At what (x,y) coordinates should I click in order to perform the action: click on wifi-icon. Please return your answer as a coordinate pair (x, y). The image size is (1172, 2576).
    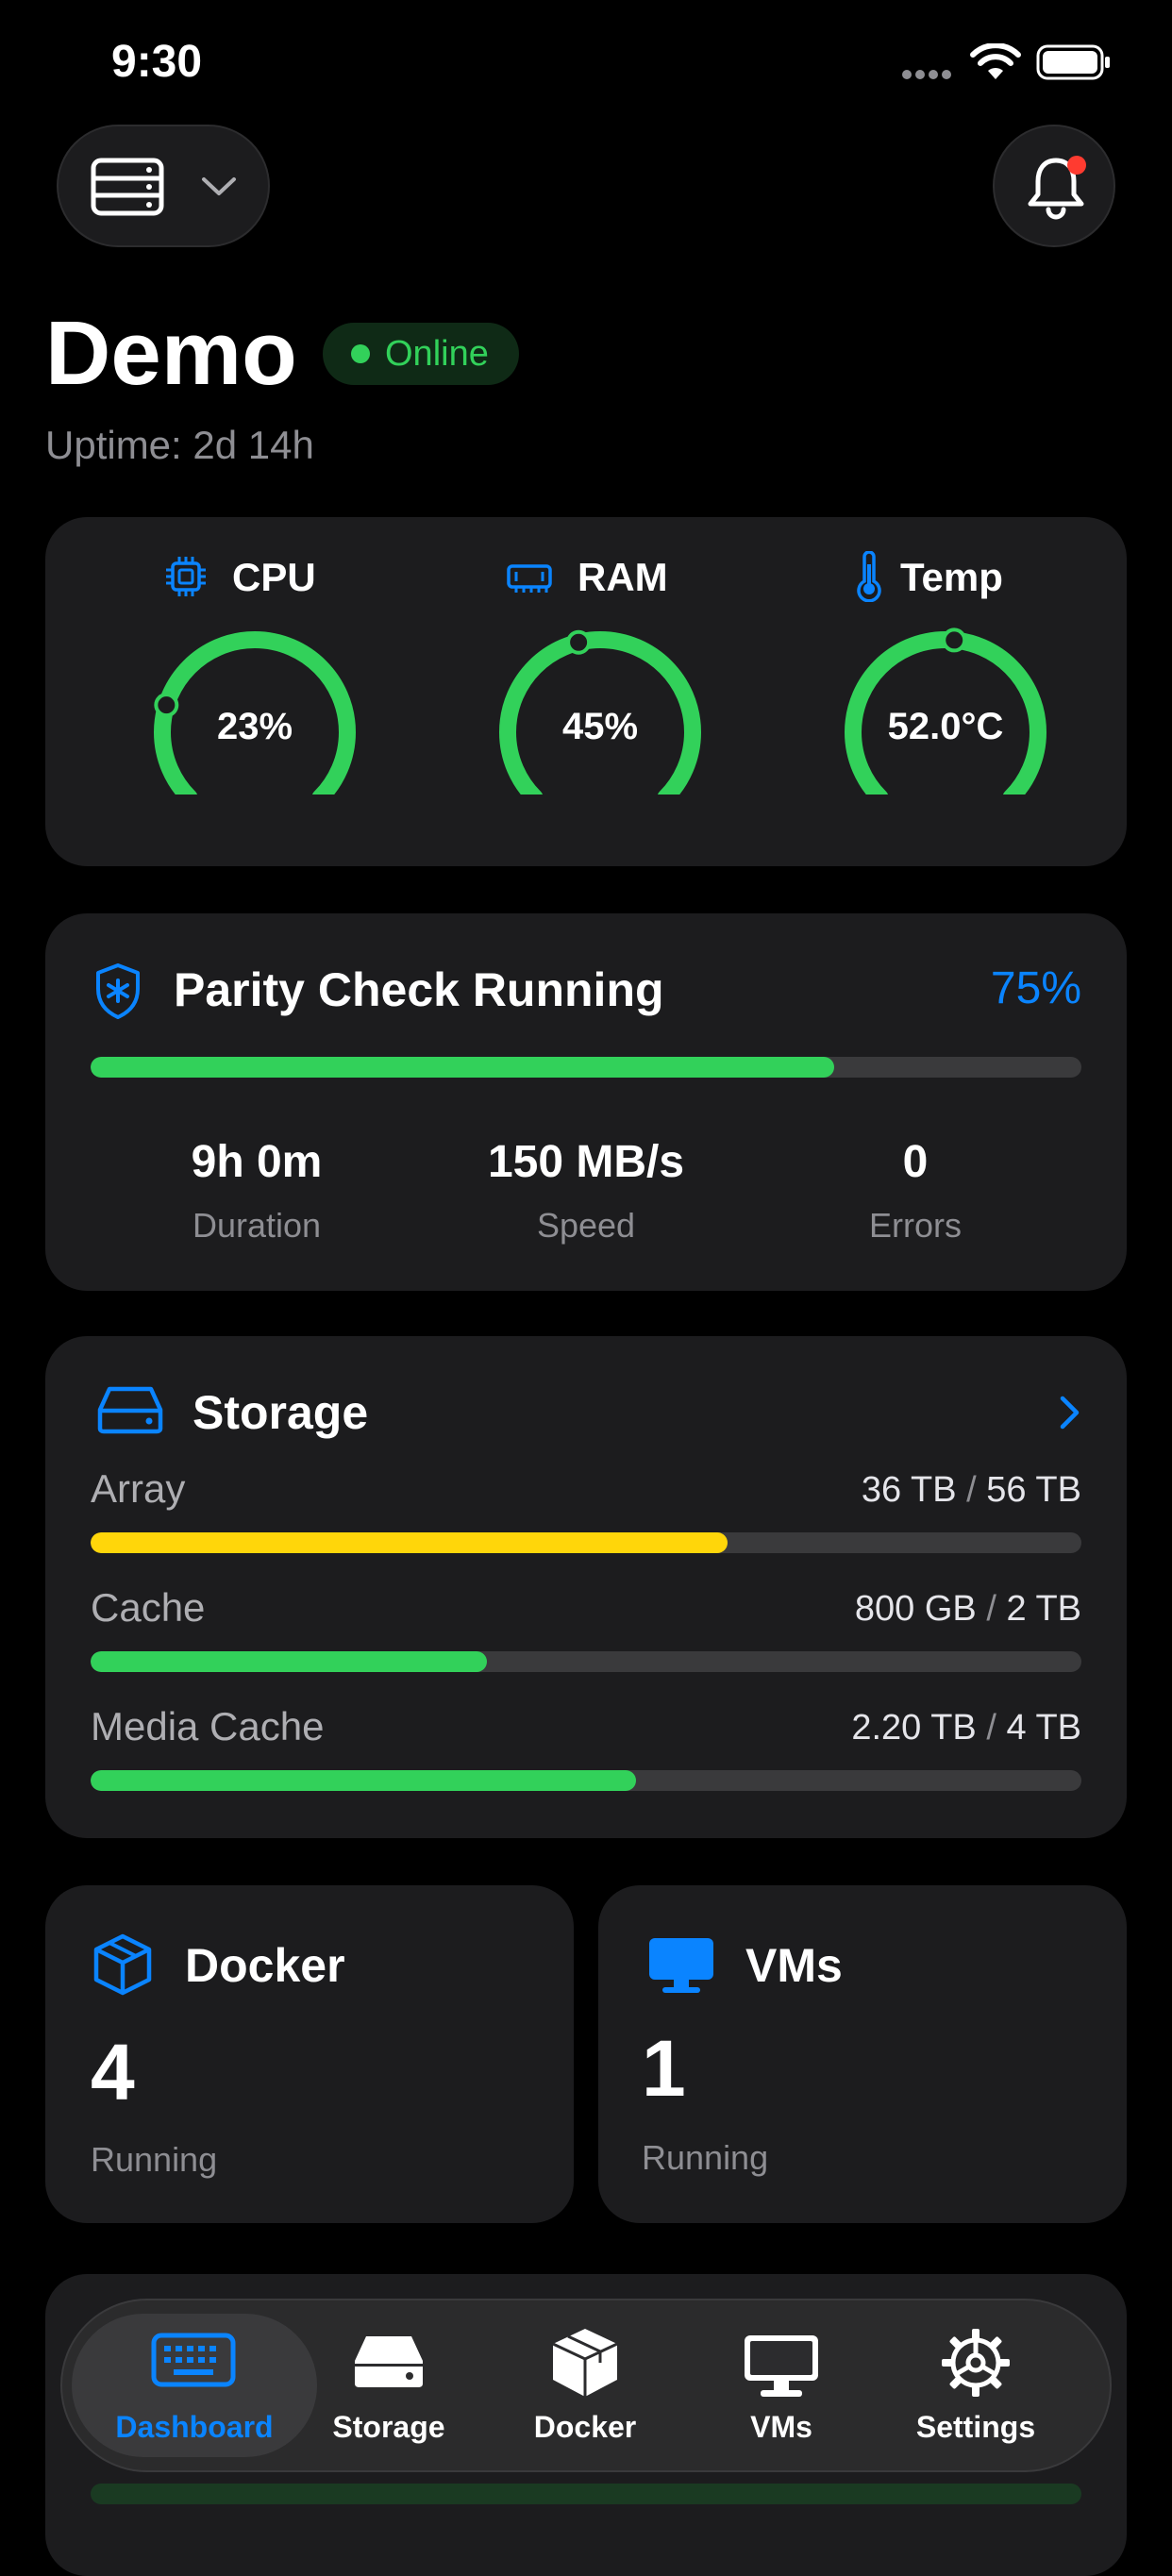
    Looking at the image, I should click on (995, 64).